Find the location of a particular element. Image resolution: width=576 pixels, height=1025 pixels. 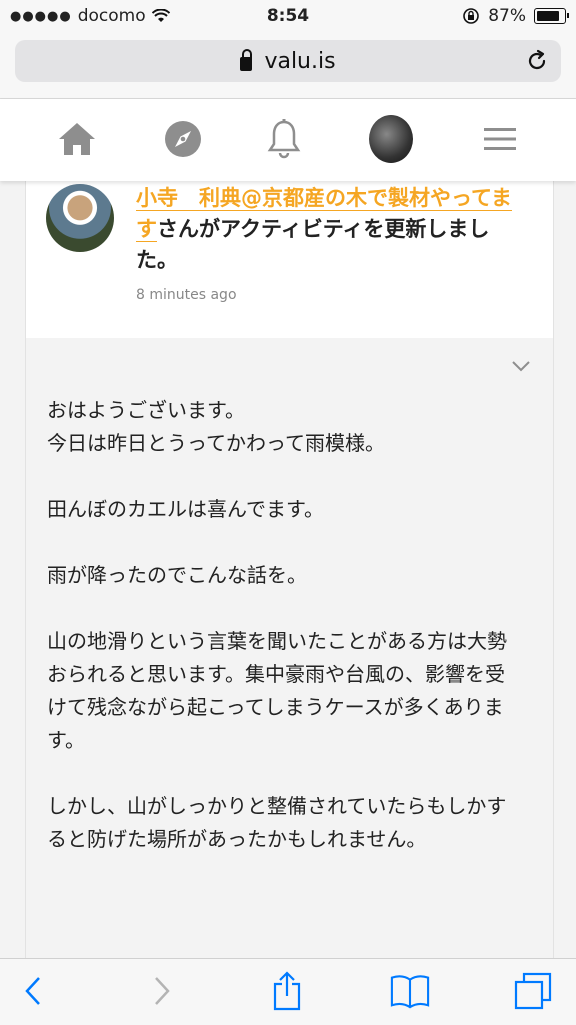

back-icon is located at coordinates (33, 991).